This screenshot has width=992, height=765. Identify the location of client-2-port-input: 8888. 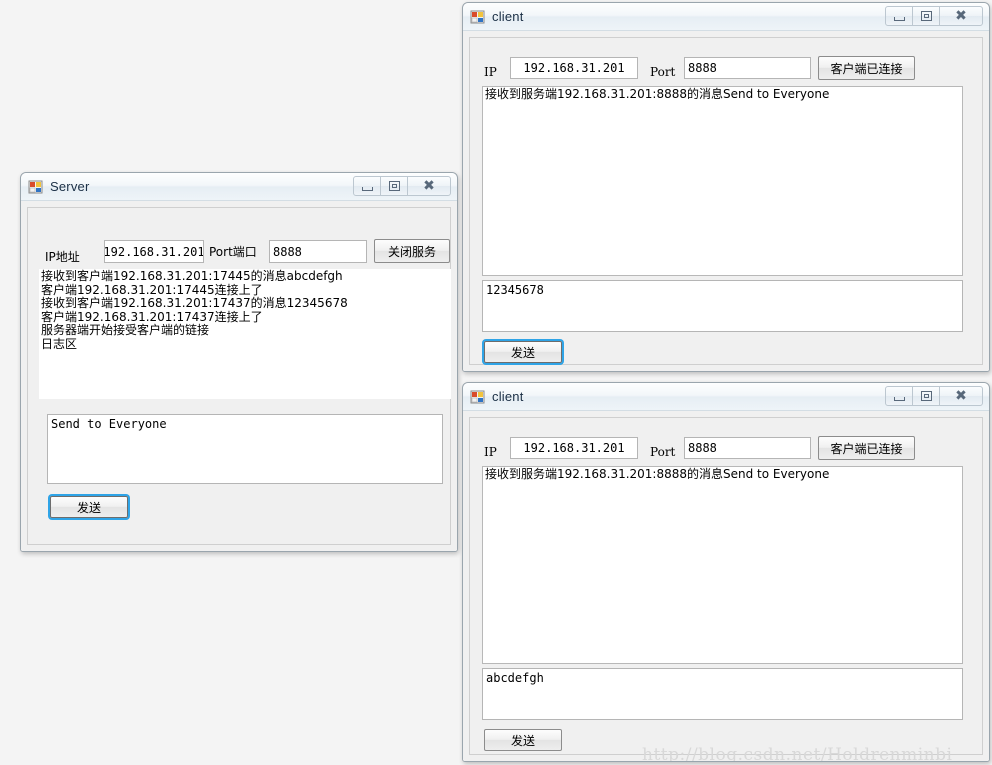
(747, 448).